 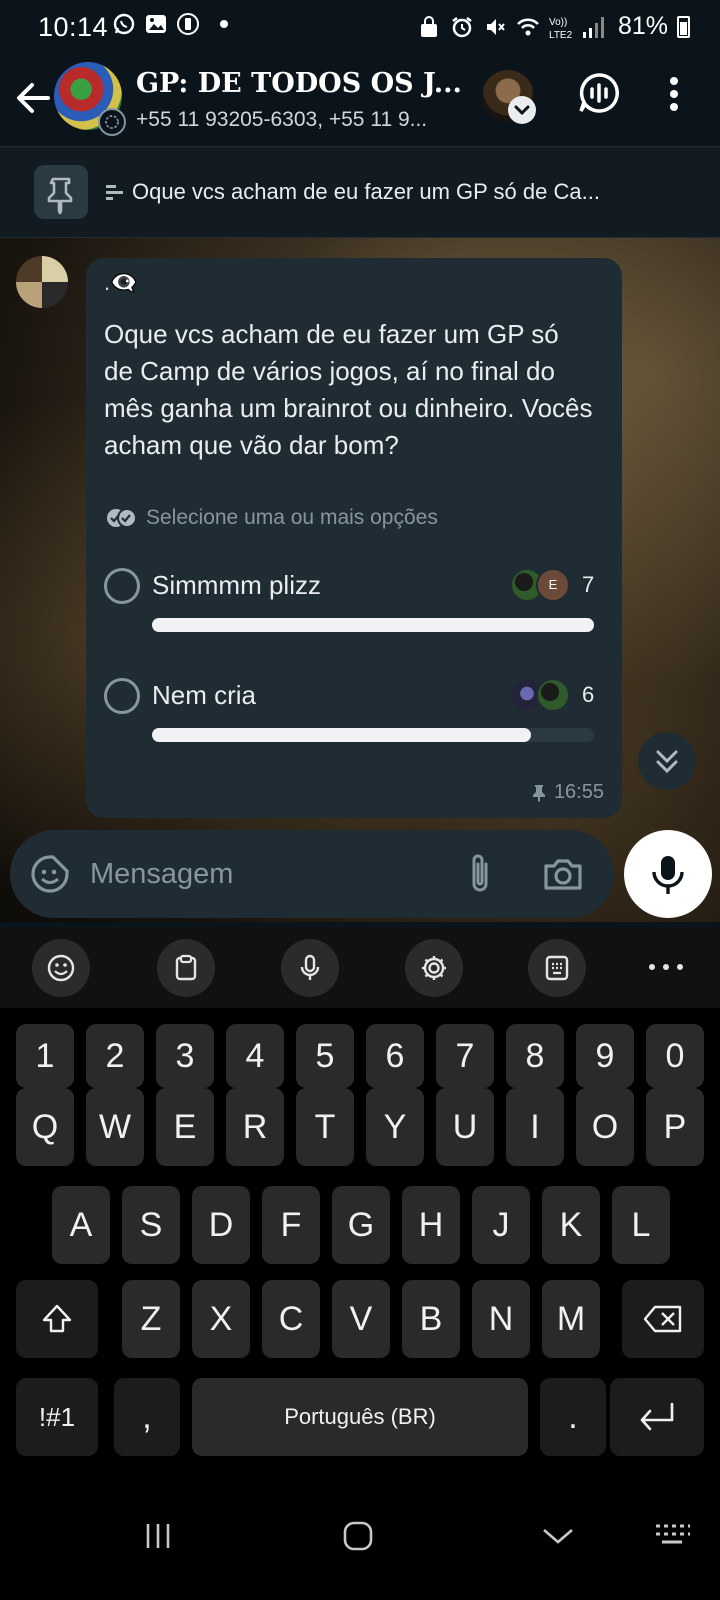 I want to click on scroll-to-bottom-button, so click(x=667, y=761).